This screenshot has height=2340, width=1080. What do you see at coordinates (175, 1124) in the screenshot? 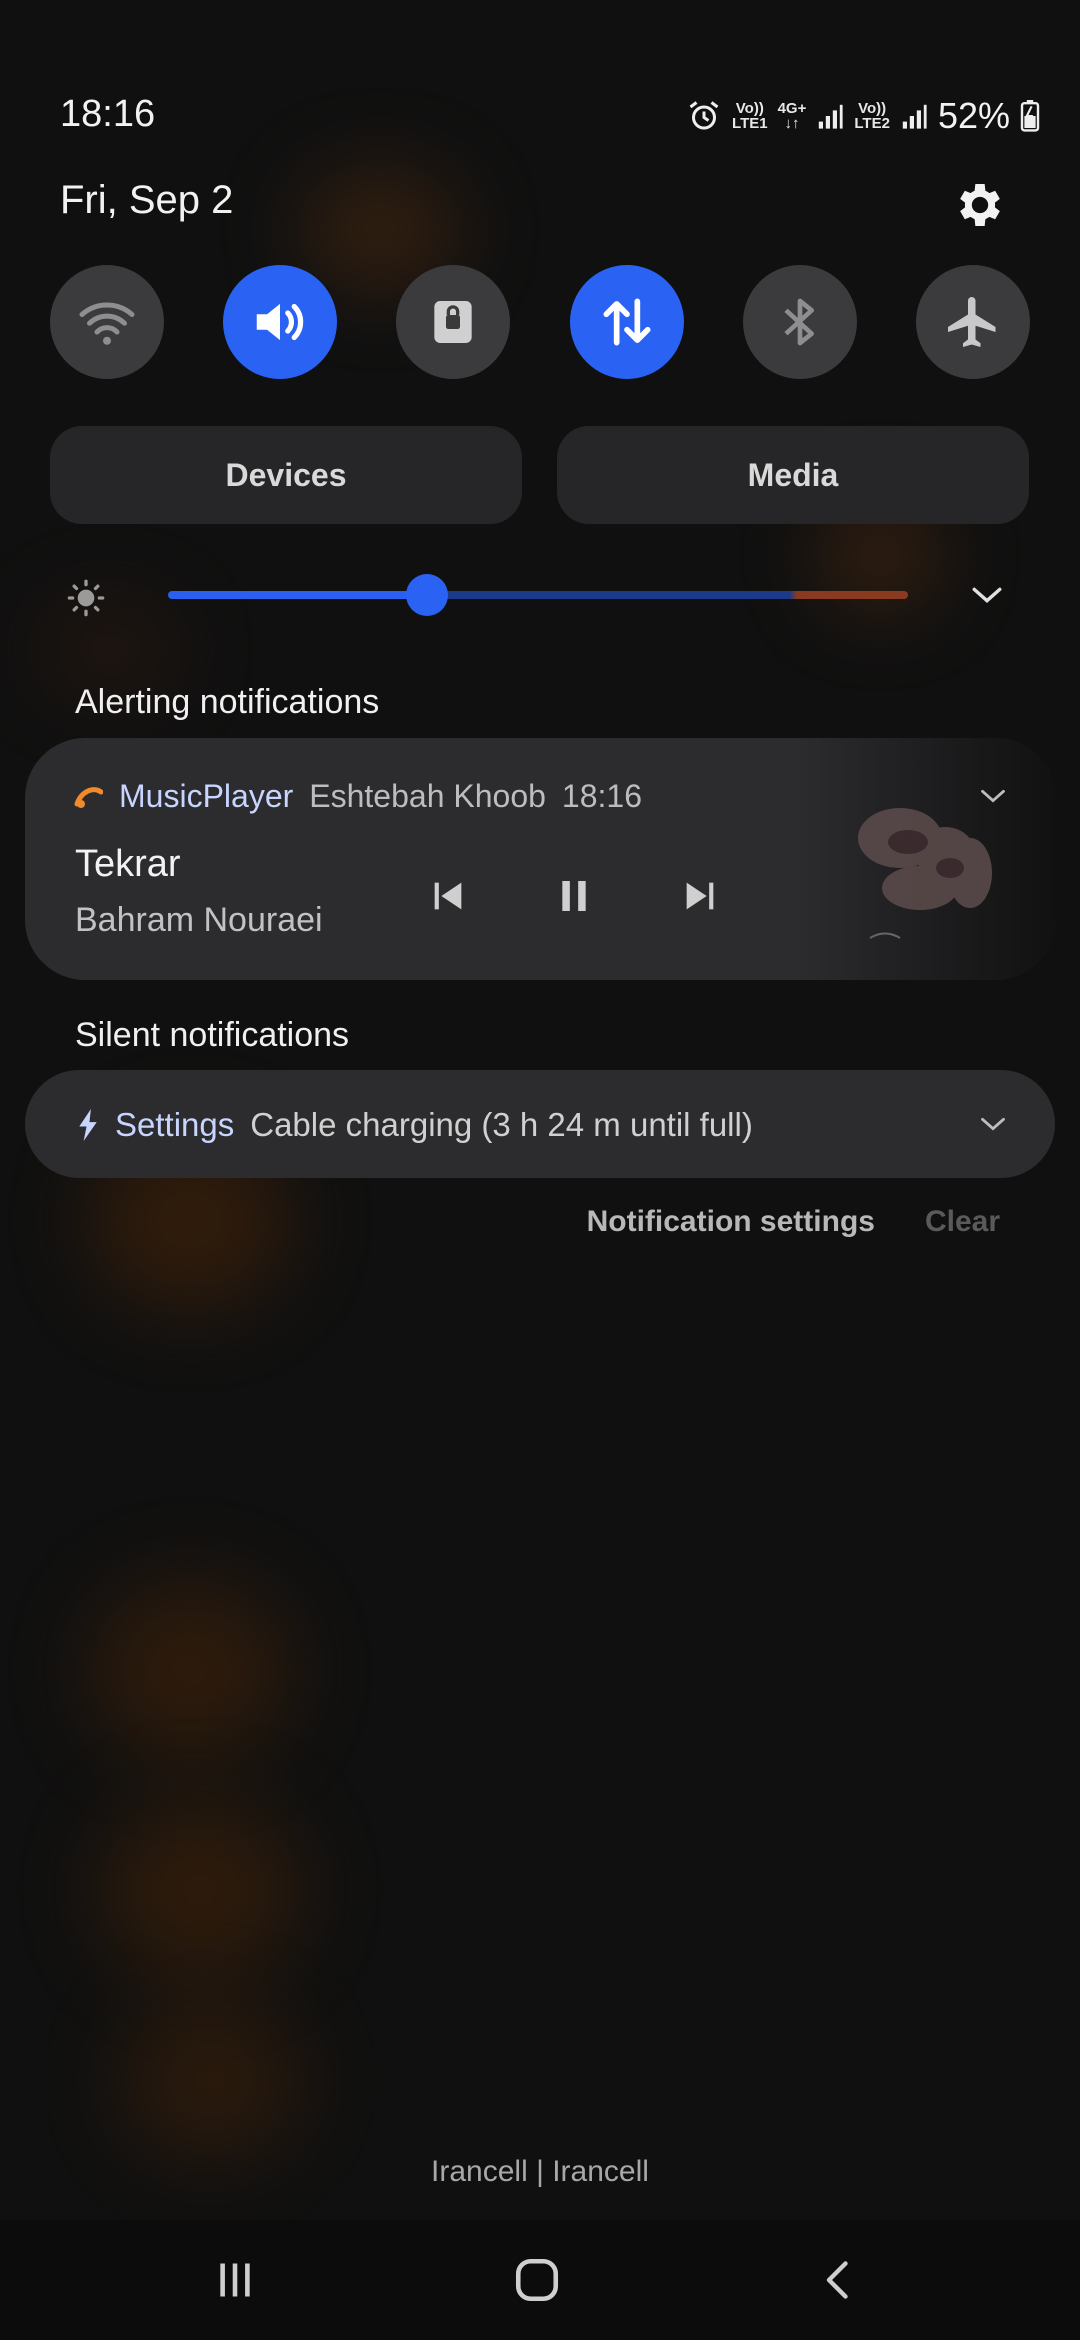
I see `notification-app-name: Settings` at bounding box center [175, 1124].